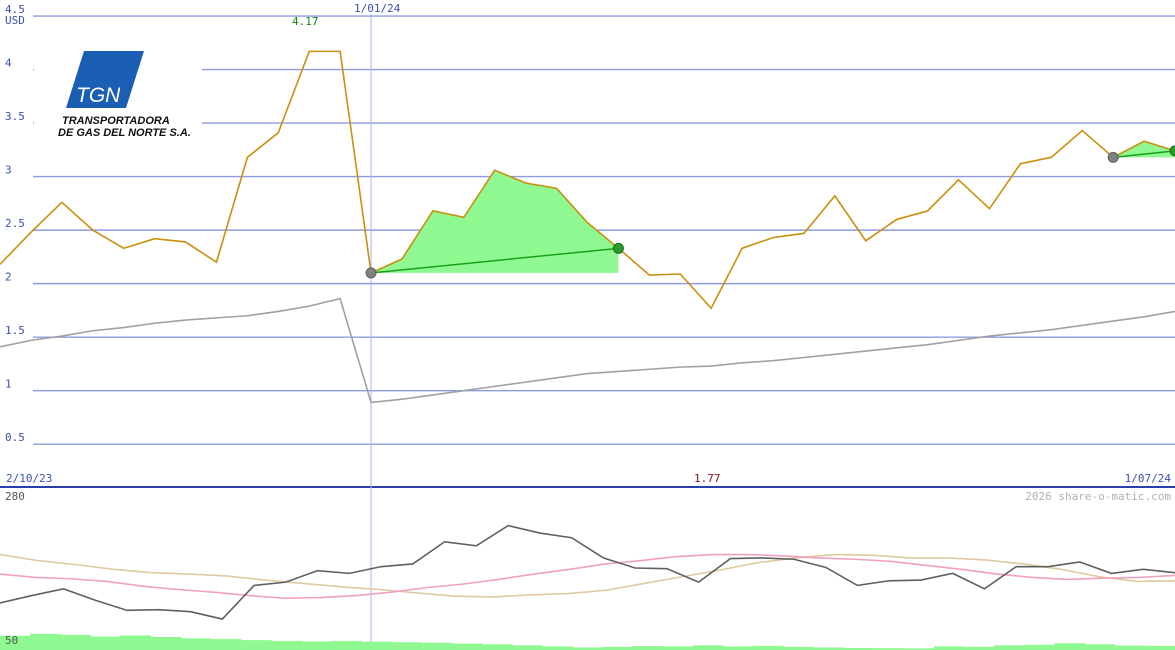  I want to click on y-tick-label: 1.5, so click(15, 330).